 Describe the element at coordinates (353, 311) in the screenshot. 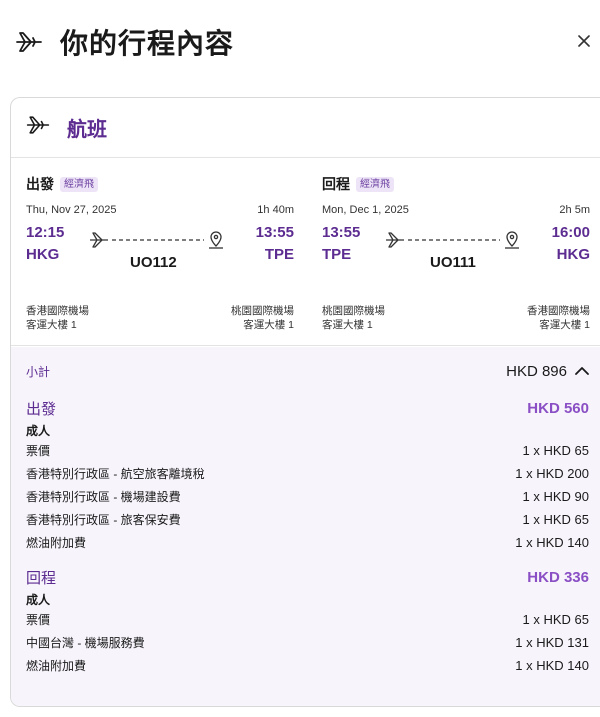

I see `depart-airport-name: 桃園國際機場` at that location.